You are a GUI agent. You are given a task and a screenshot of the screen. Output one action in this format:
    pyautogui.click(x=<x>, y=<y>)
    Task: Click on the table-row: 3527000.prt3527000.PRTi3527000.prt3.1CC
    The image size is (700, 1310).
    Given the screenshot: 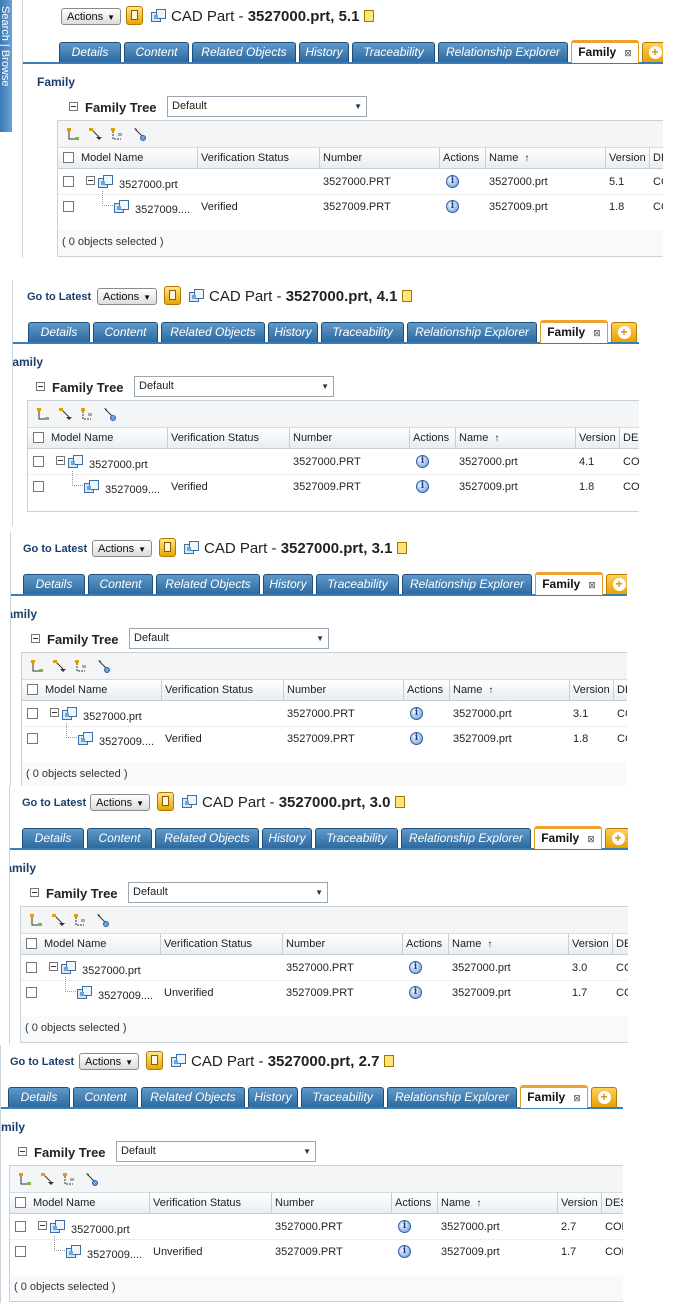 What is the action you would take?
    pyautogui.click(x=324, y=714)
    